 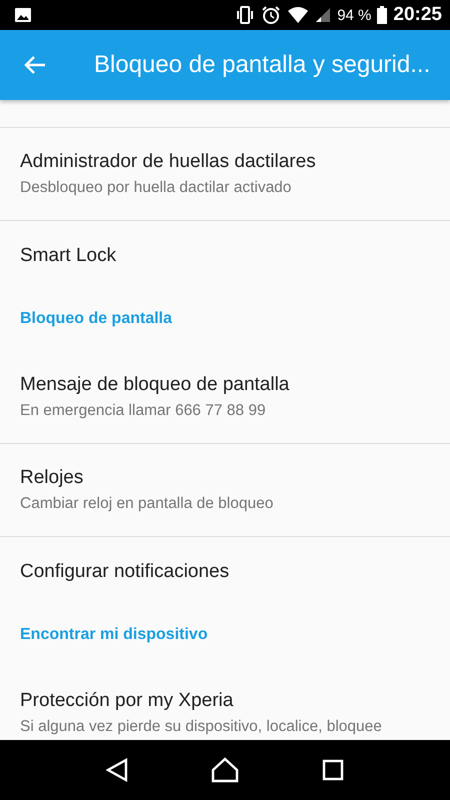 What do you see at coordinates (298, 15) in the screenshot?
I see `wifi-icon` at bounding box center [298, 15].